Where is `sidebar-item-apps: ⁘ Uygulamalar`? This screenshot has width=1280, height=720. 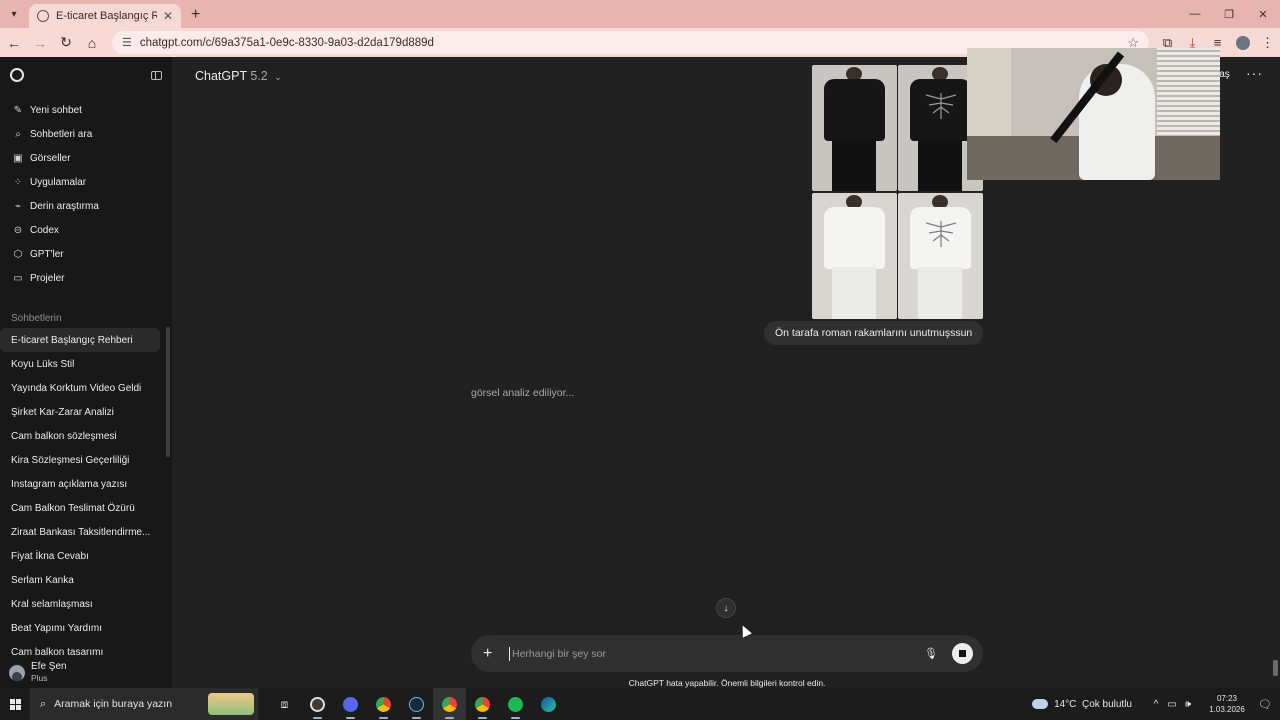
sidebar-item-apps: ⁘ Uygulamalar is located at coordinates (86, 182).